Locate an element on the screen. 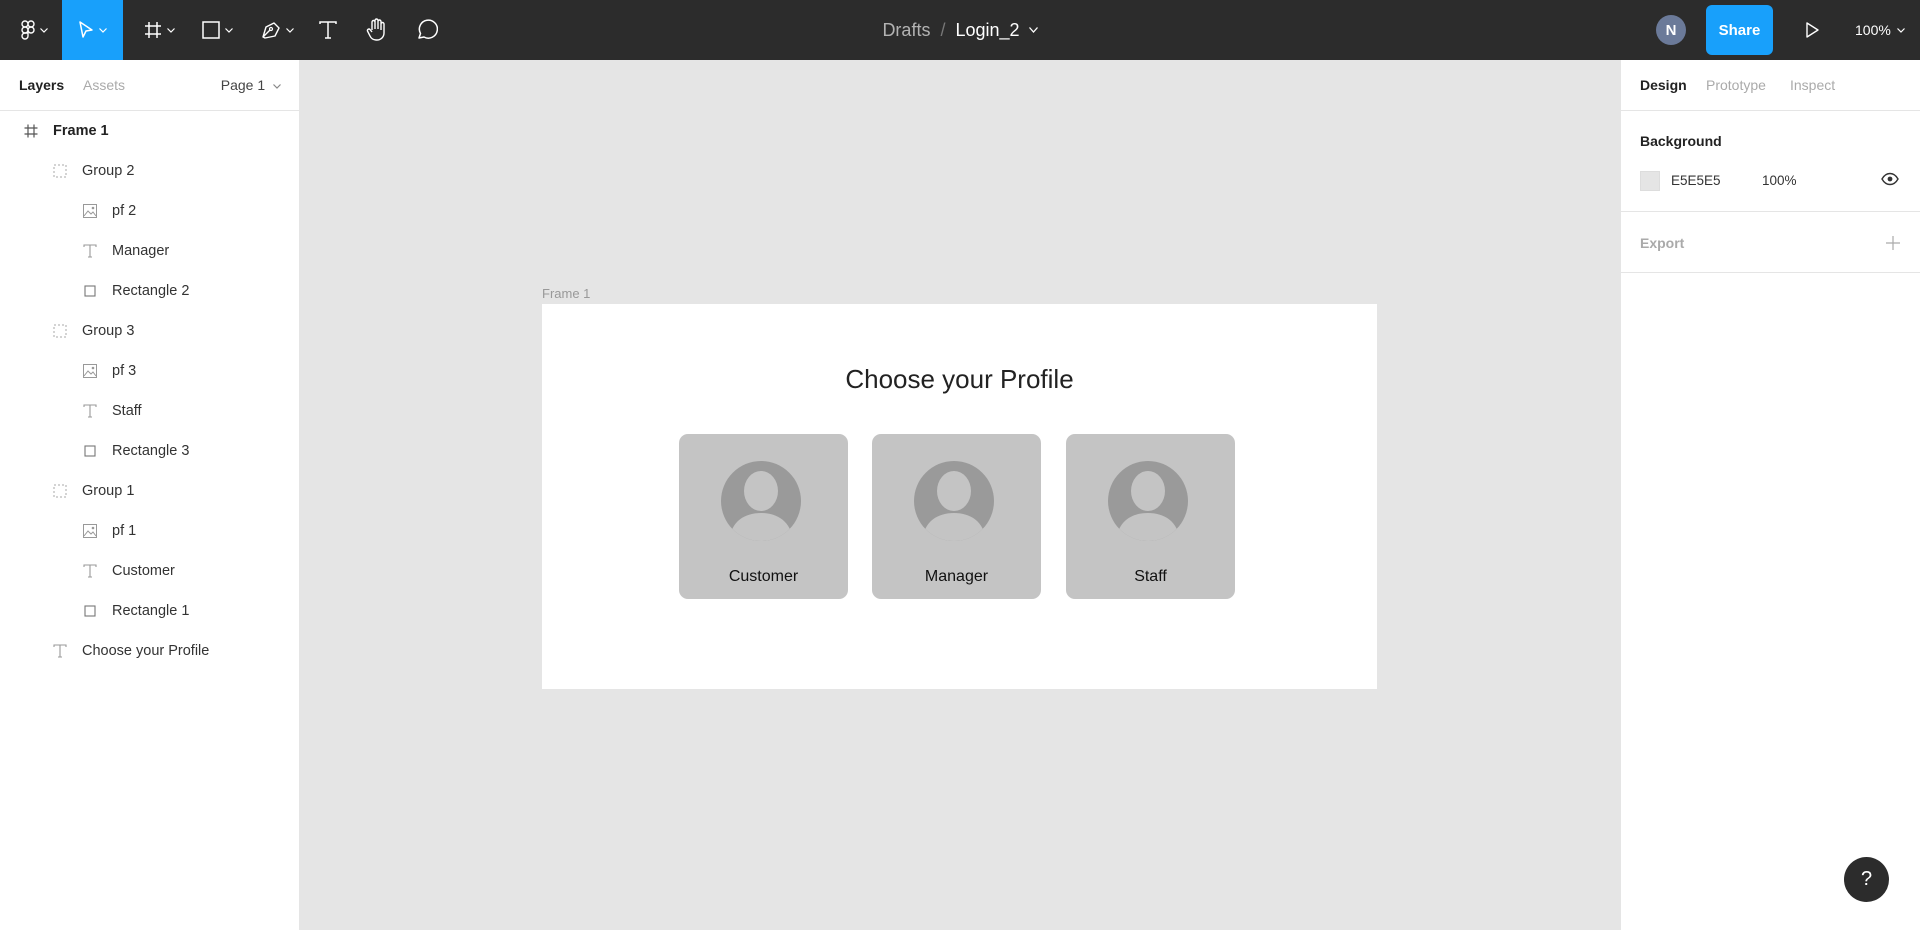  background-hex-input: E5E5E5 is located at coordinates (1696, 180).